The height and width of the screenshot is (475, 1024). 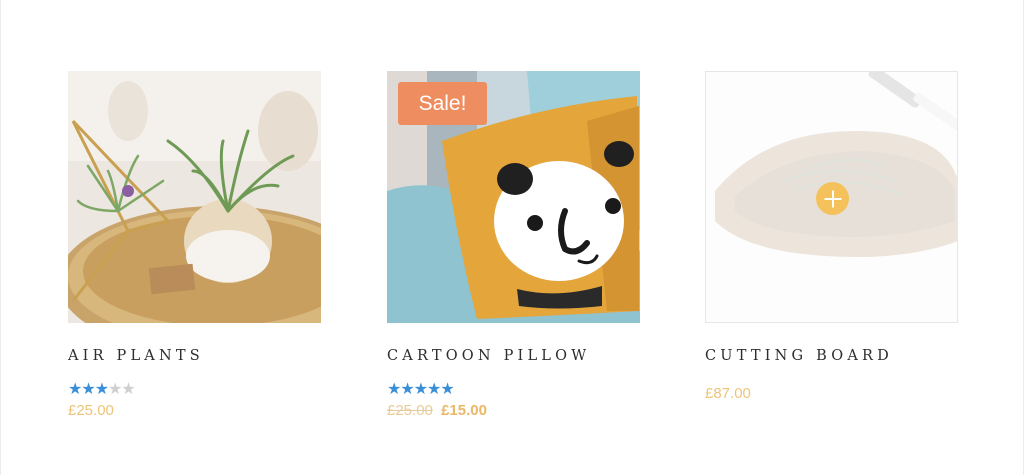 I want to click on product-image-cutting-board, so click(x=831, y=197).